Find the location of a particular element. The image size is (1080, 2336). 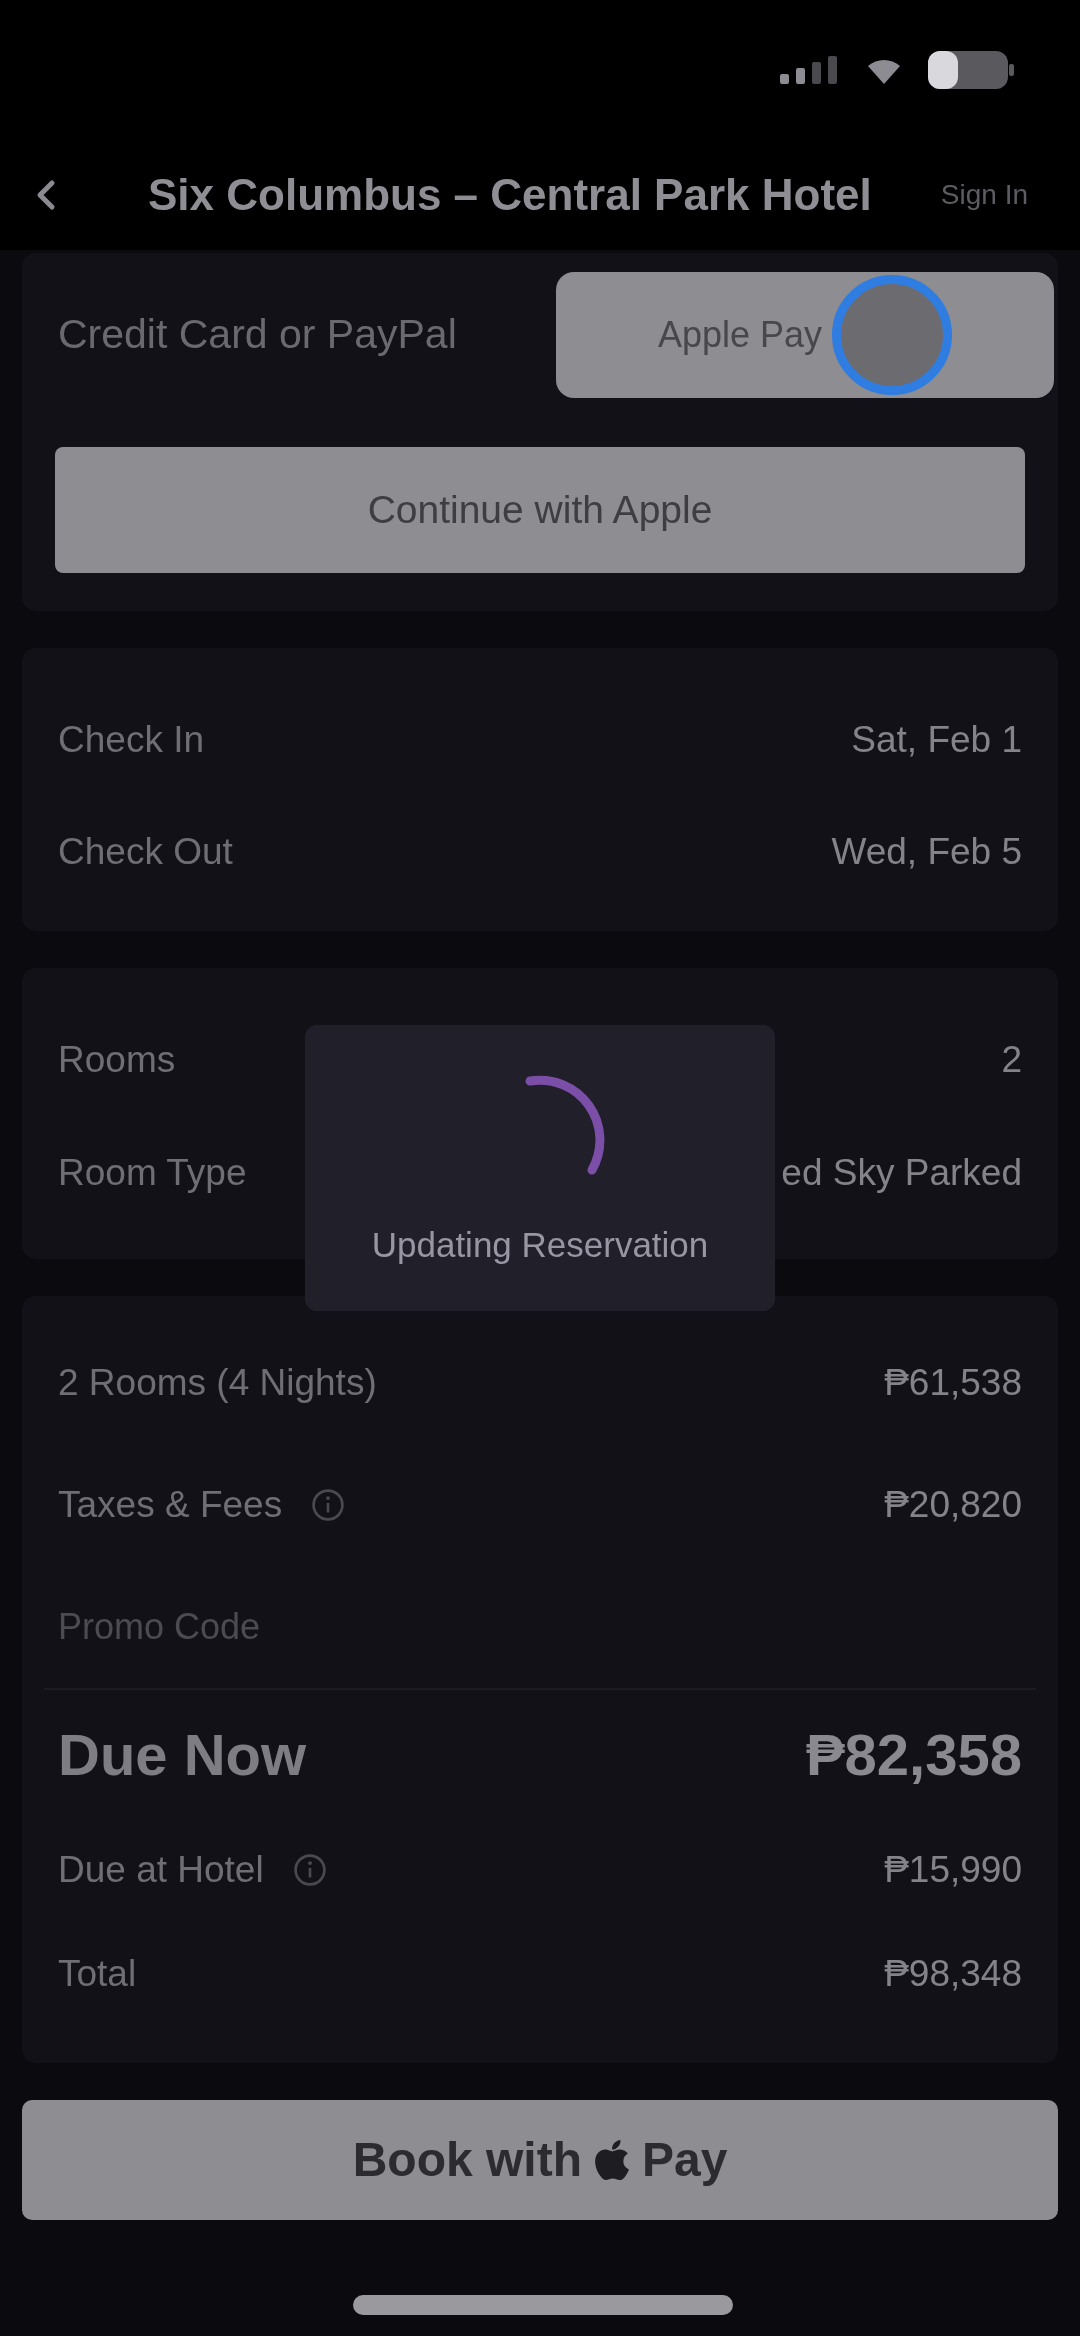

book-label: Book with is located at coordinates (467, 2160).